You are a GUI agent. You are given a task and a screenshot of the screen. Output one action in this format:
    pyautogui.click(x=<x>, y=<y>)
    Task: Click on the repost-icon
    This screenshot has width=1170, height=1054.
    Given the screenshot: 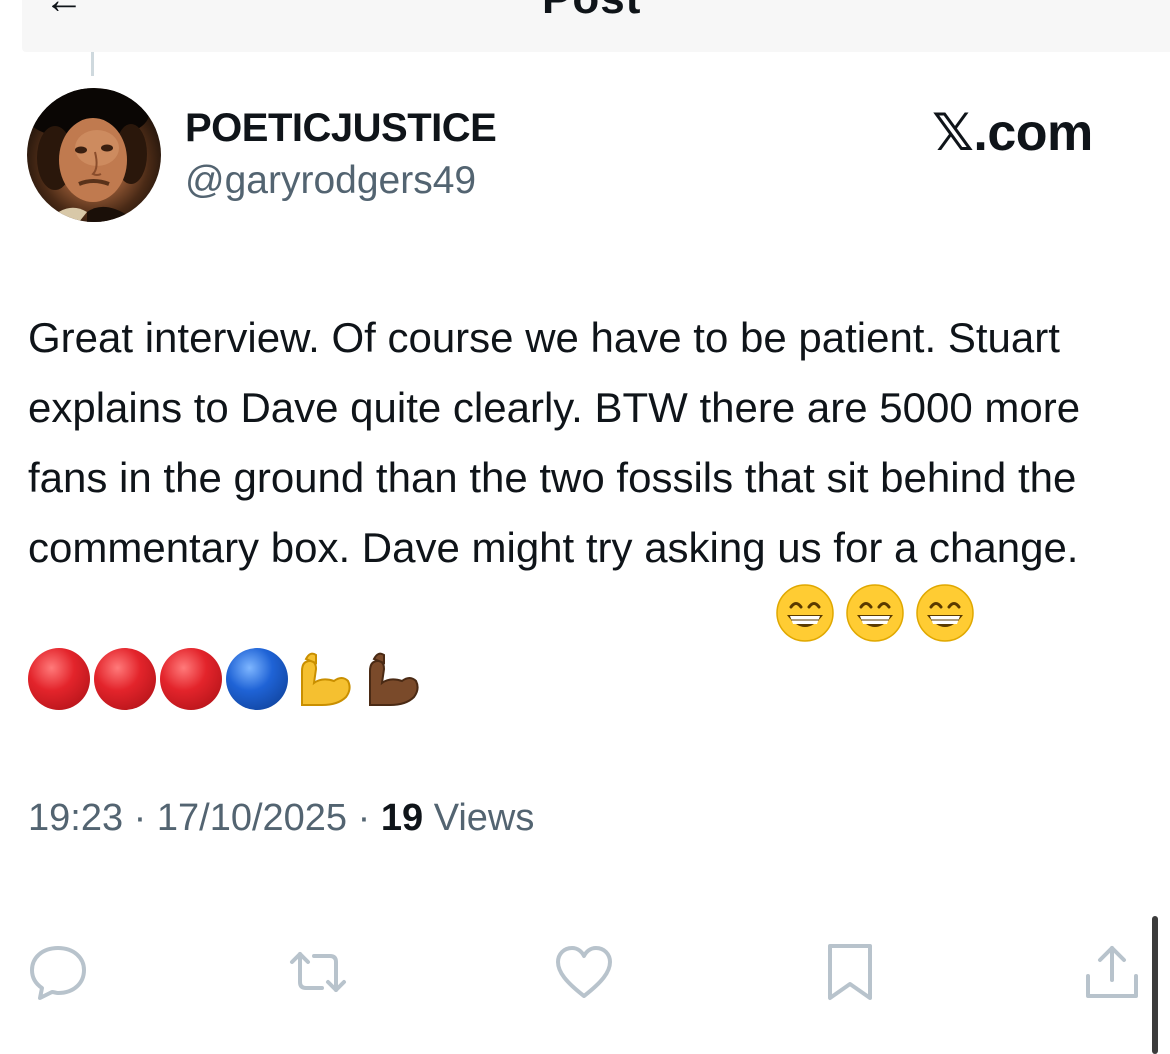 What is the action you would take?
    pyautogui.click(x=318, y=972)
    